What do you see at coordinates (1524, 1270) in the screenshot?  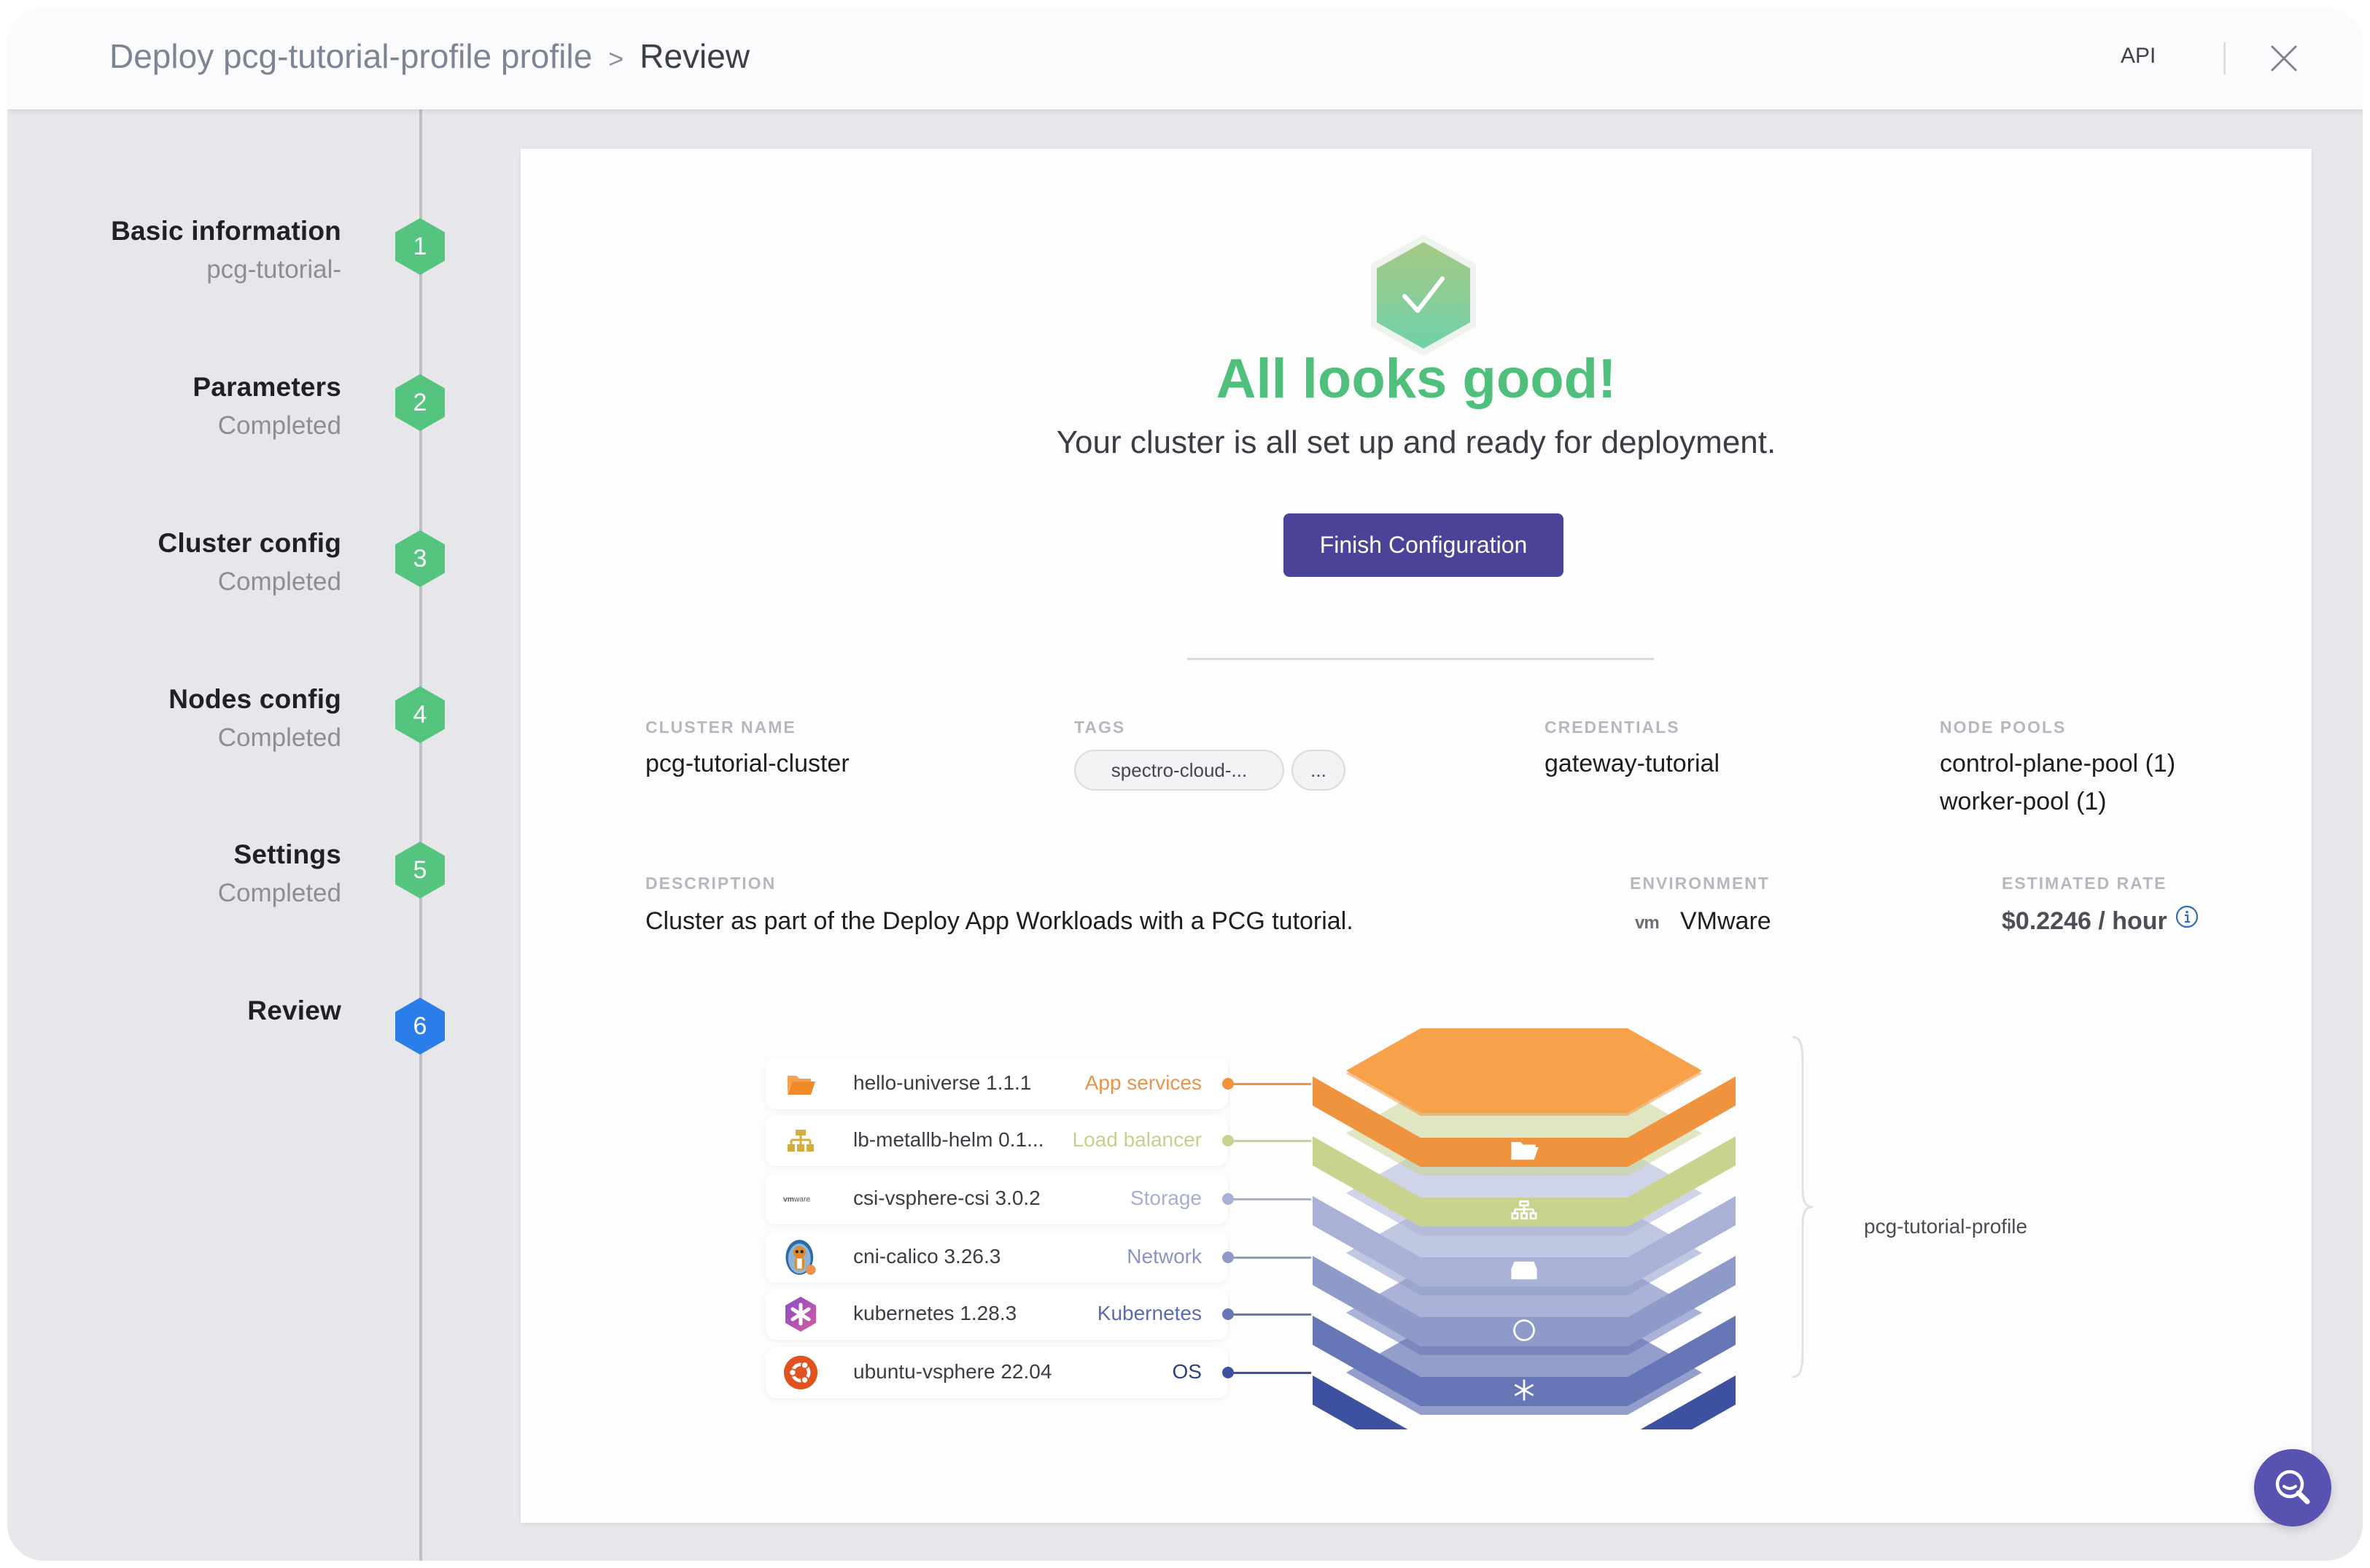 I see `vmware-icon-glyph` at bounding box center [1524, 1270].